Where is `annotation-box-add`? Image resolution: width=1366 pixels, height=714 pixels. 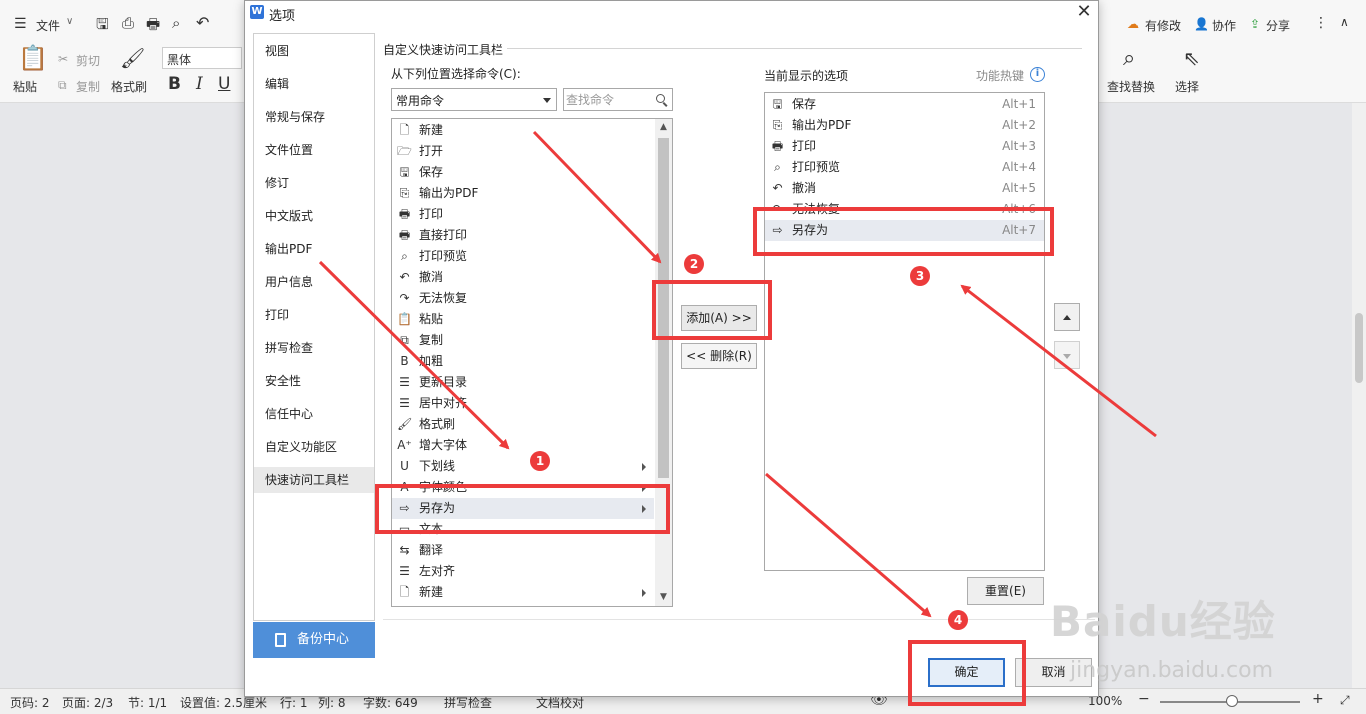
annotation-box-add is located at coordinates (712, 310).